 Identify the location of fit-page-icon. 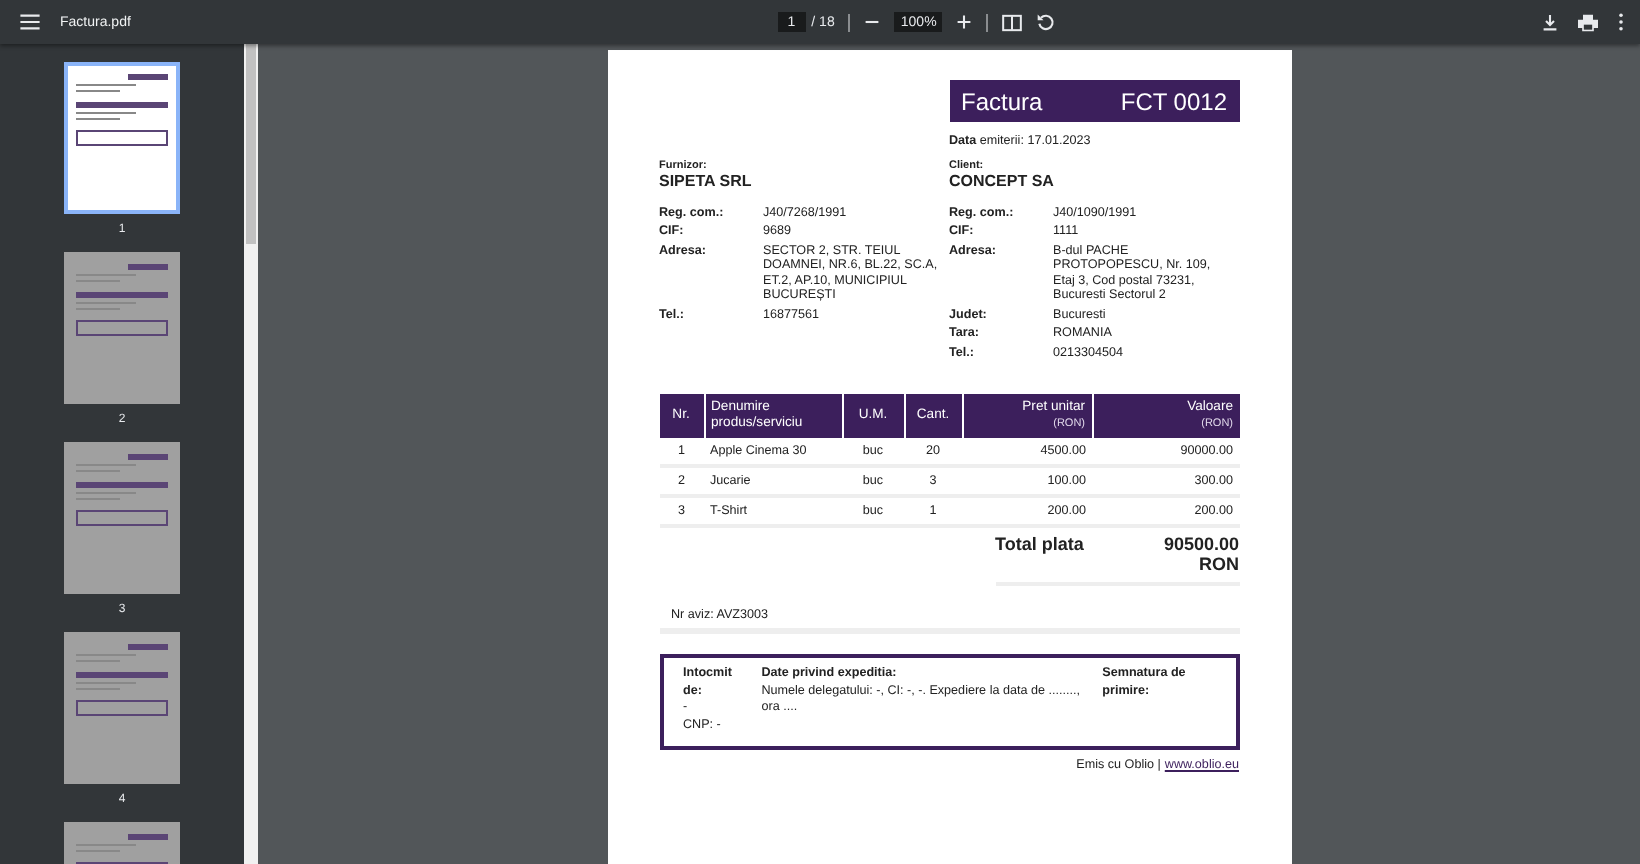
(1012, 22).